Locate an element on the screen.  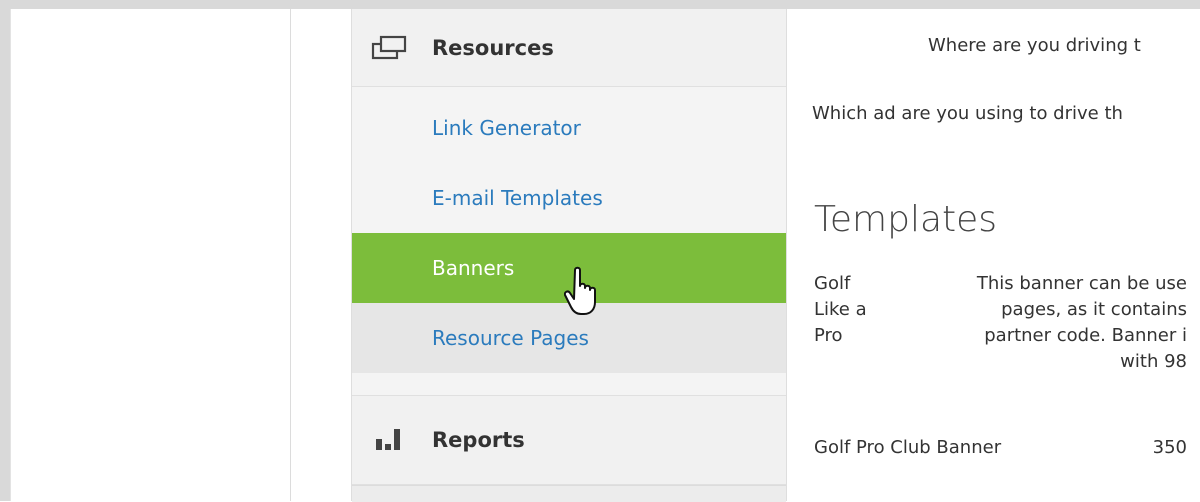
template-description: with 98 is located at coordinates (1153, 361).